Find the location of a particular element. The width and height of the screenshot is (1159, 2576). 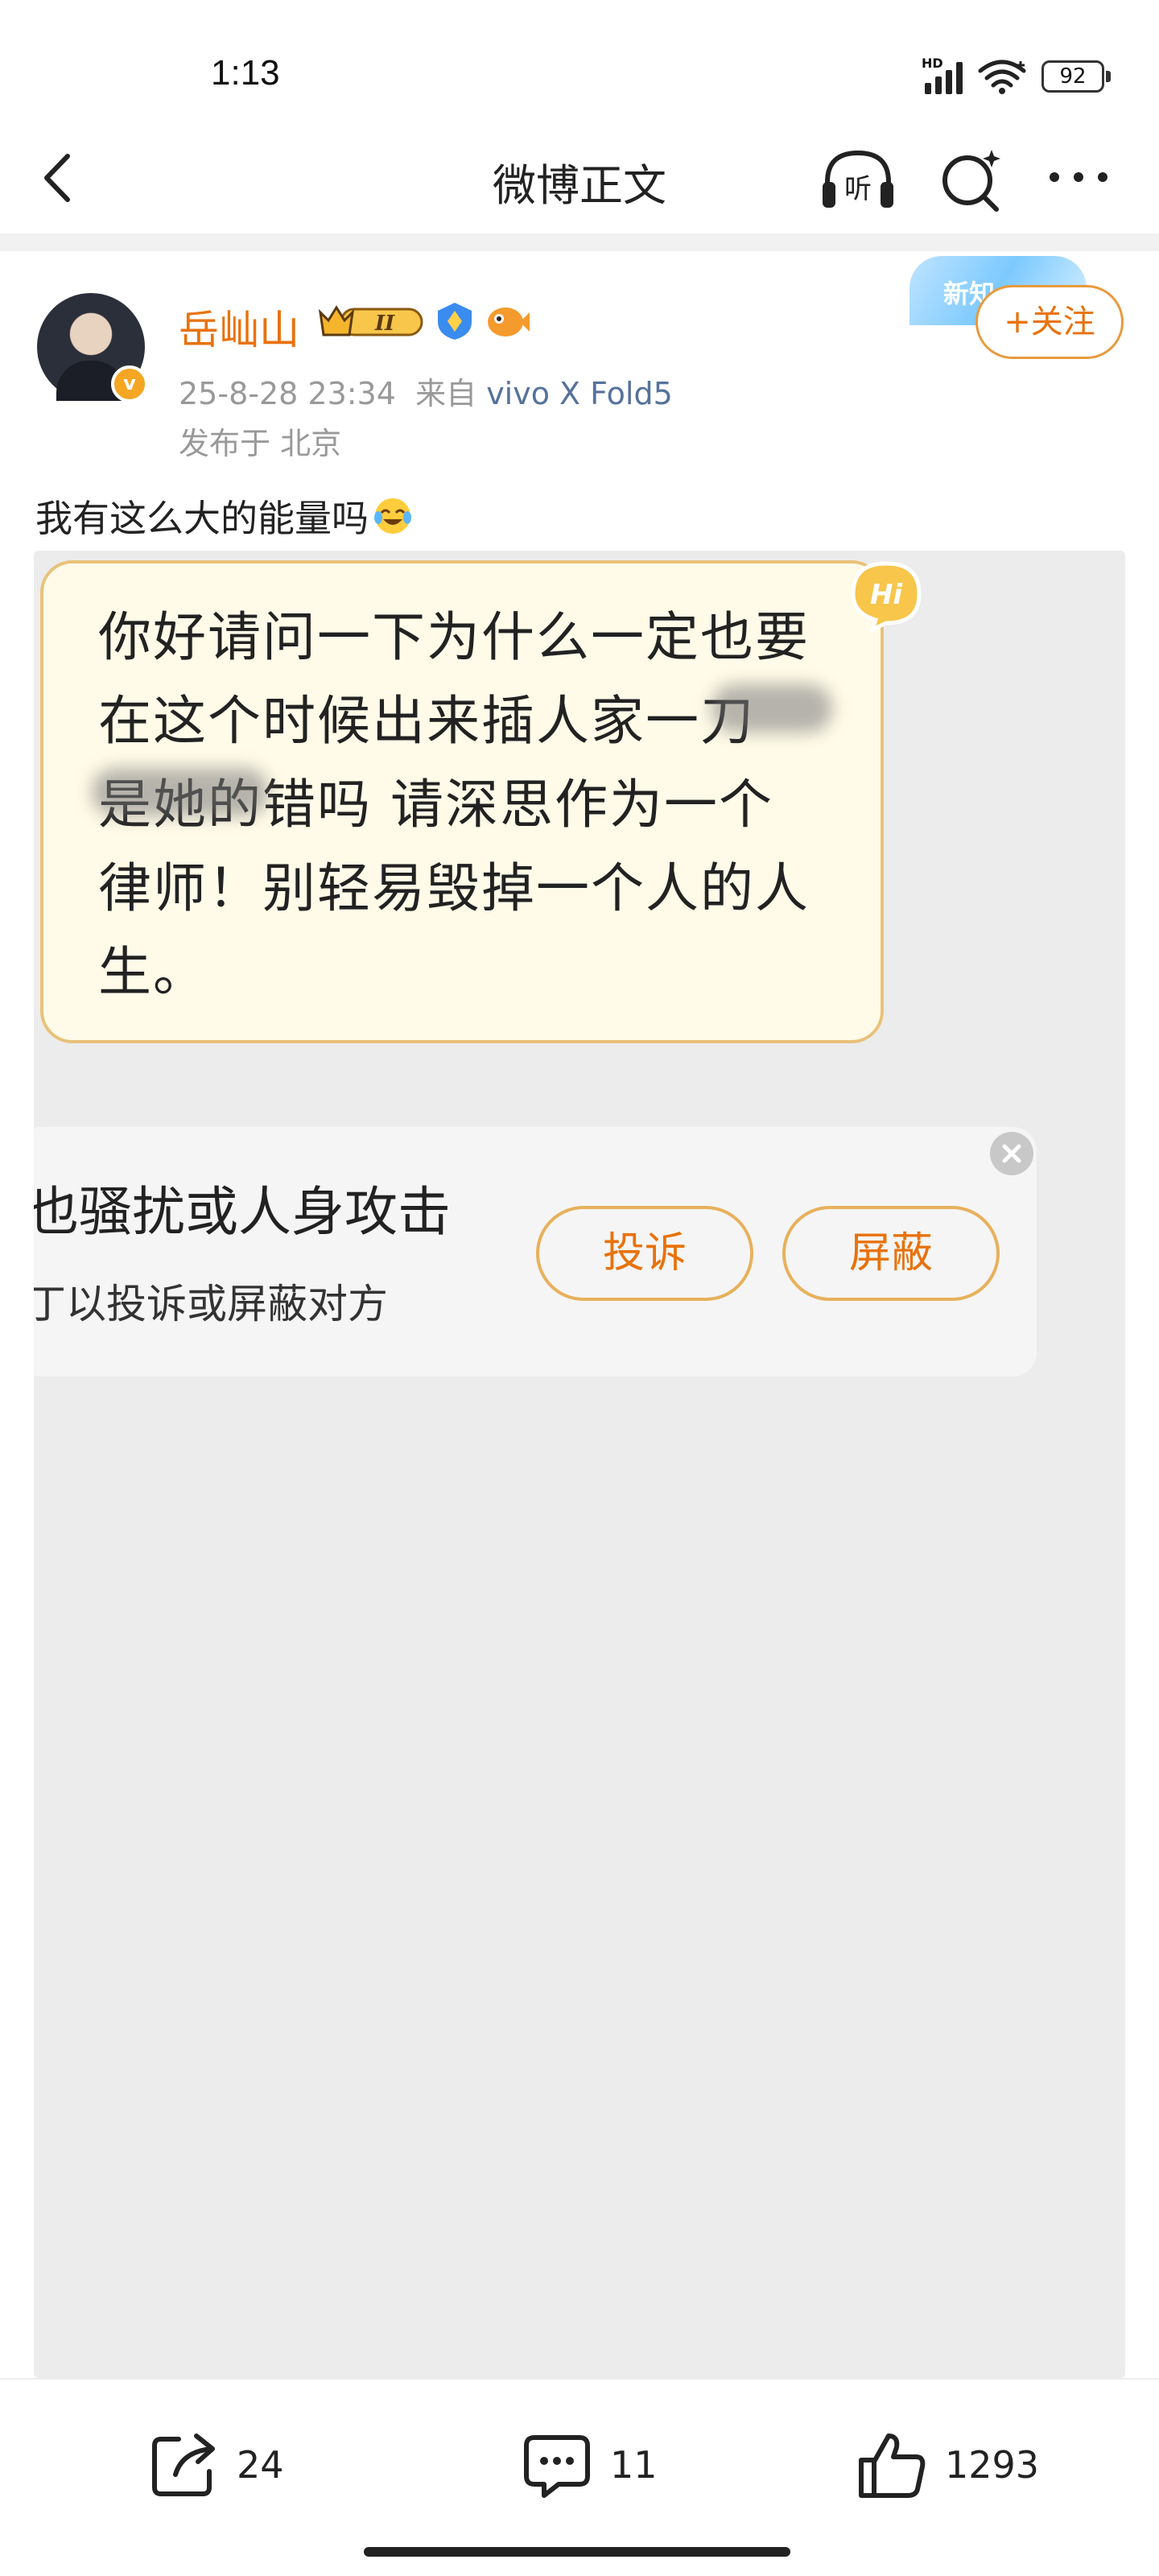

status-icons: HD 92 is located at coordinates (1015, 75).